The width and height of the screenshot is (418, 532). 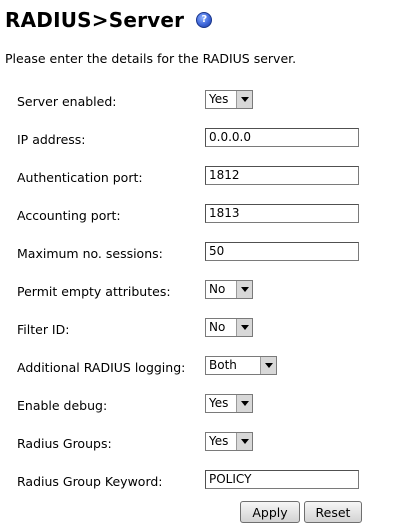 I want to click on row-permit-empty-attributes: Permit empty attributes: No, so click(x=209, y=292).